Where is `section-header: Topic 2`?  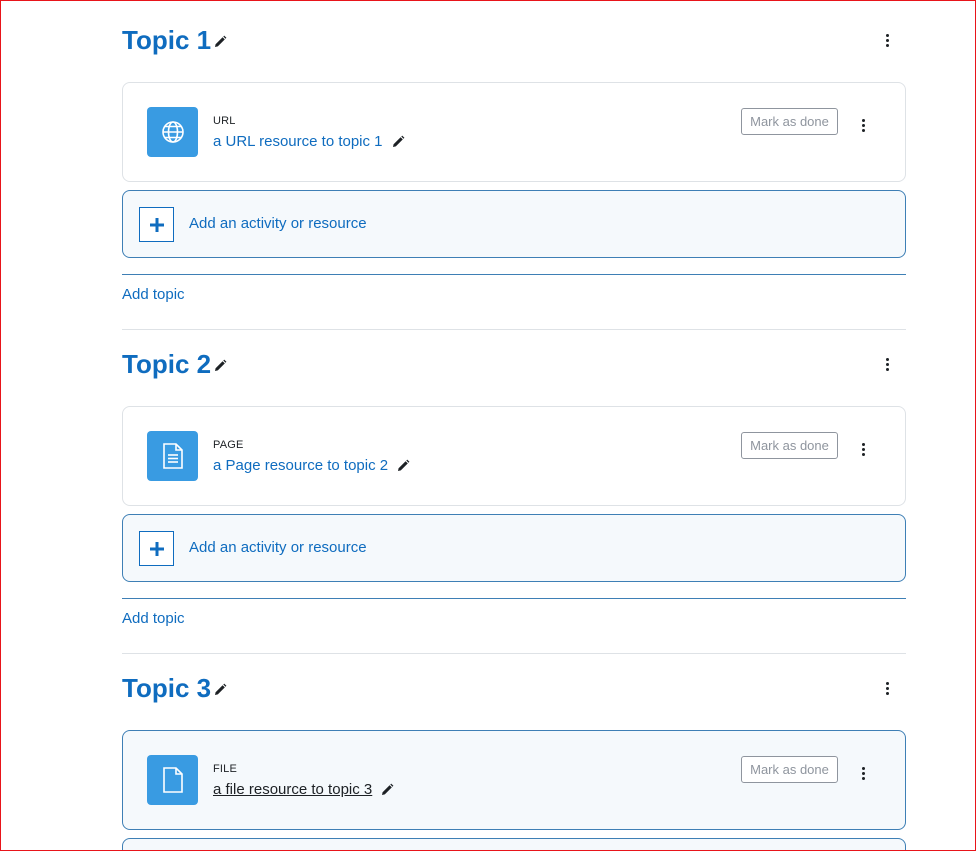 section-header: Topic 2 is located at coordinates (514, 364).